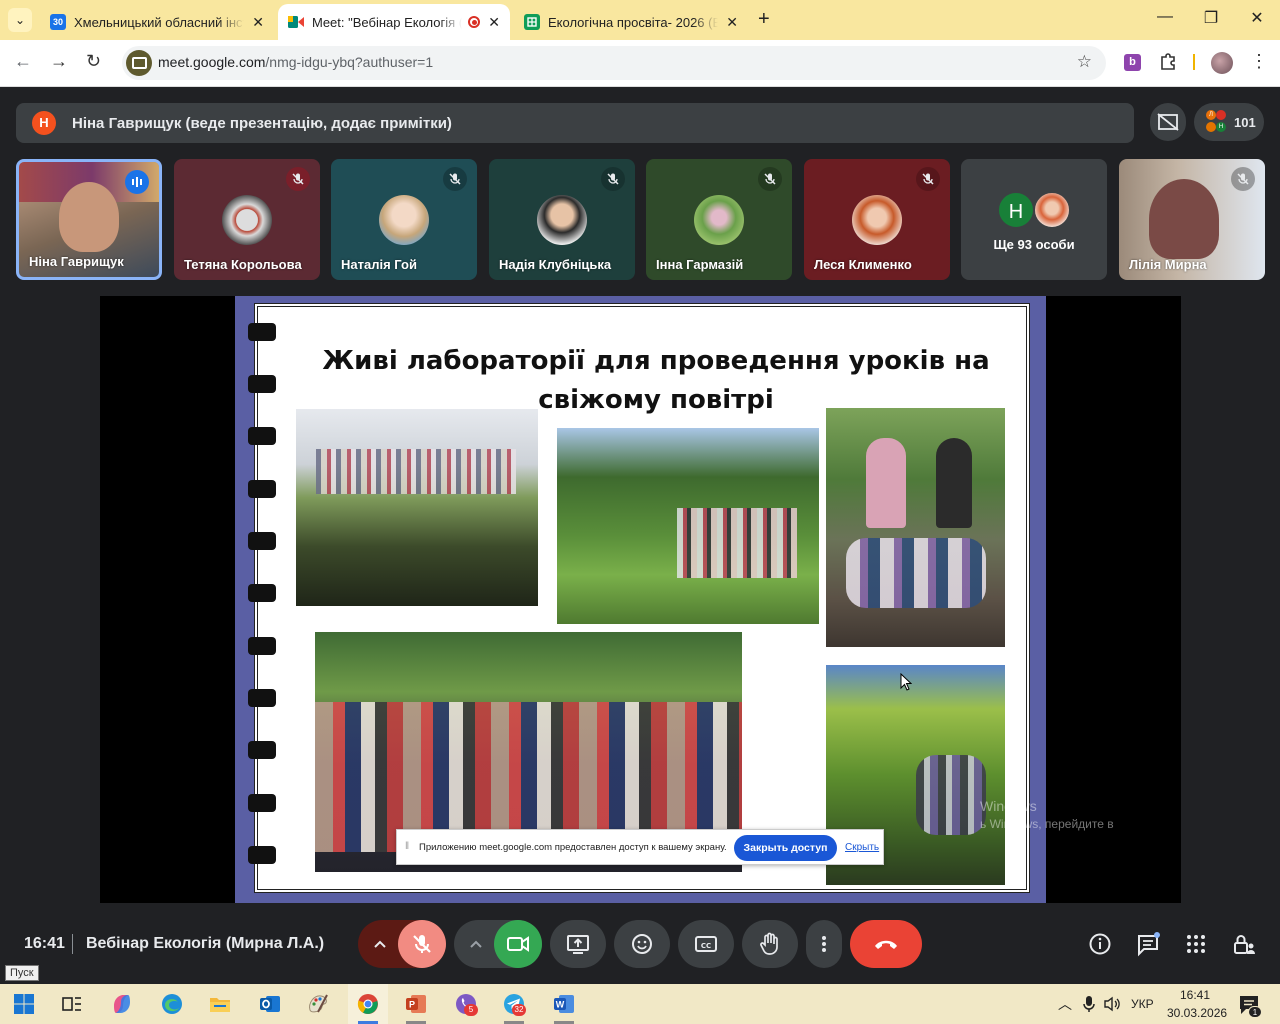 The image size is (1280, 1024). Describe the element at coordinates (1165, 17) in the screenshot. I see `minimize-button: —` at that location.